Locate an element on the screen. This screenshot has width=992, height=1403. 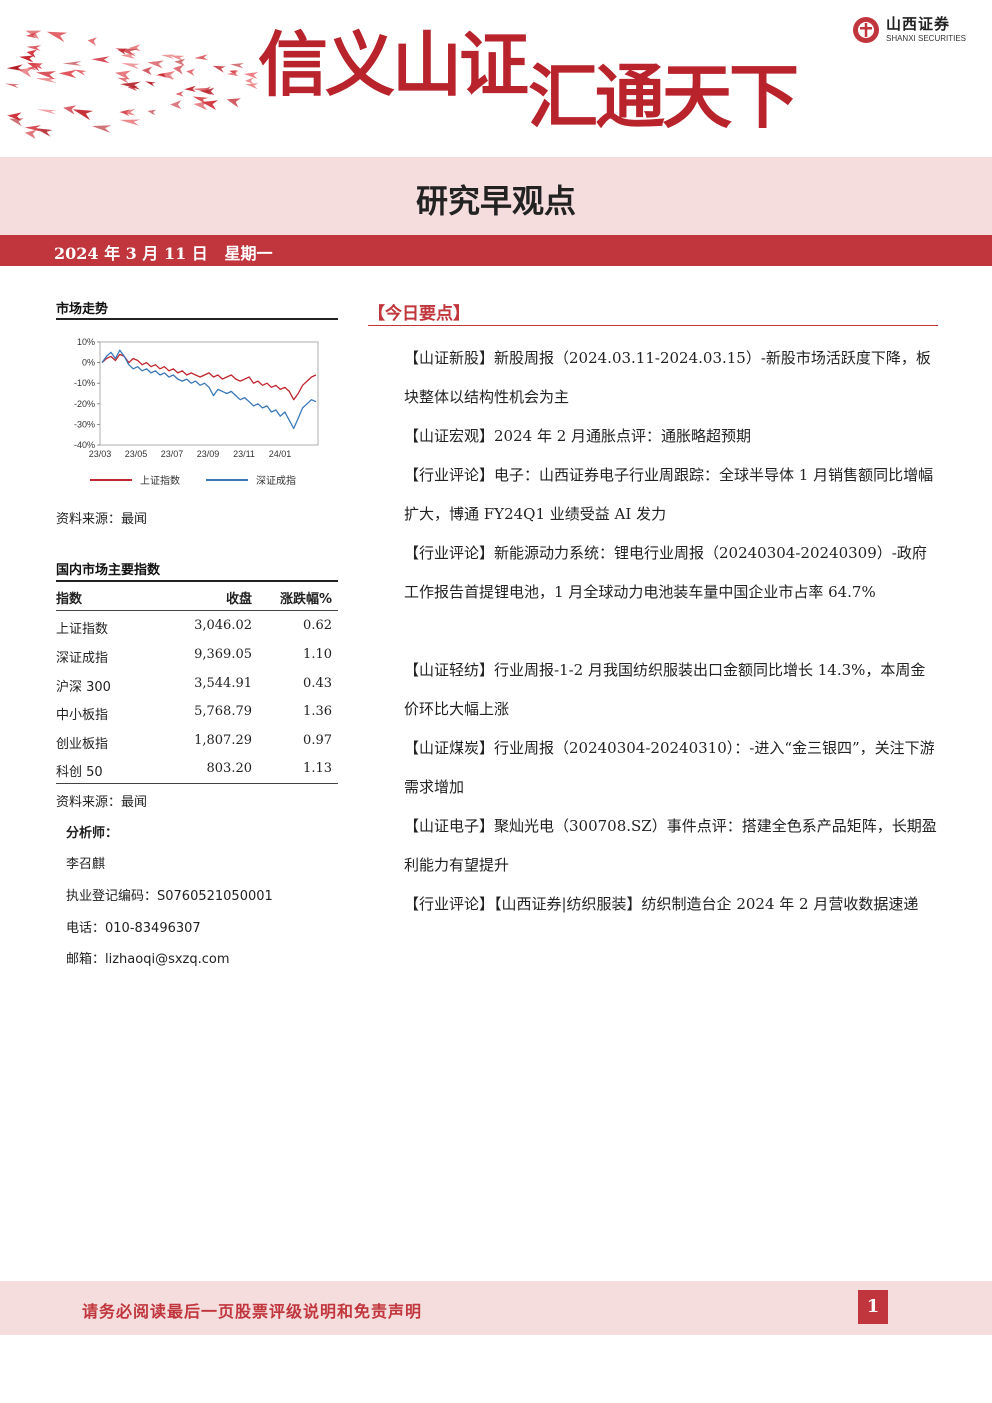
analyst-email: 邮箱：lizhaoqi@sxzq.com is located at coordinates (148, 959).